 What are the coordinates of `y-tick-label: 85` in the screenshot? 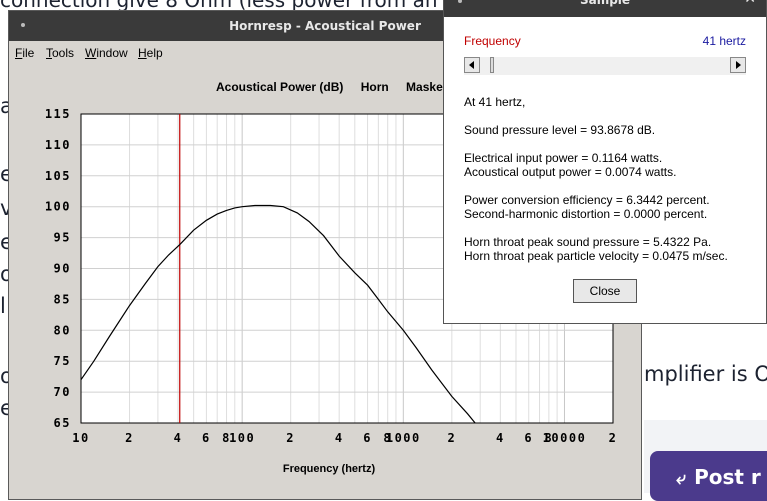 It's located at (62, 299).